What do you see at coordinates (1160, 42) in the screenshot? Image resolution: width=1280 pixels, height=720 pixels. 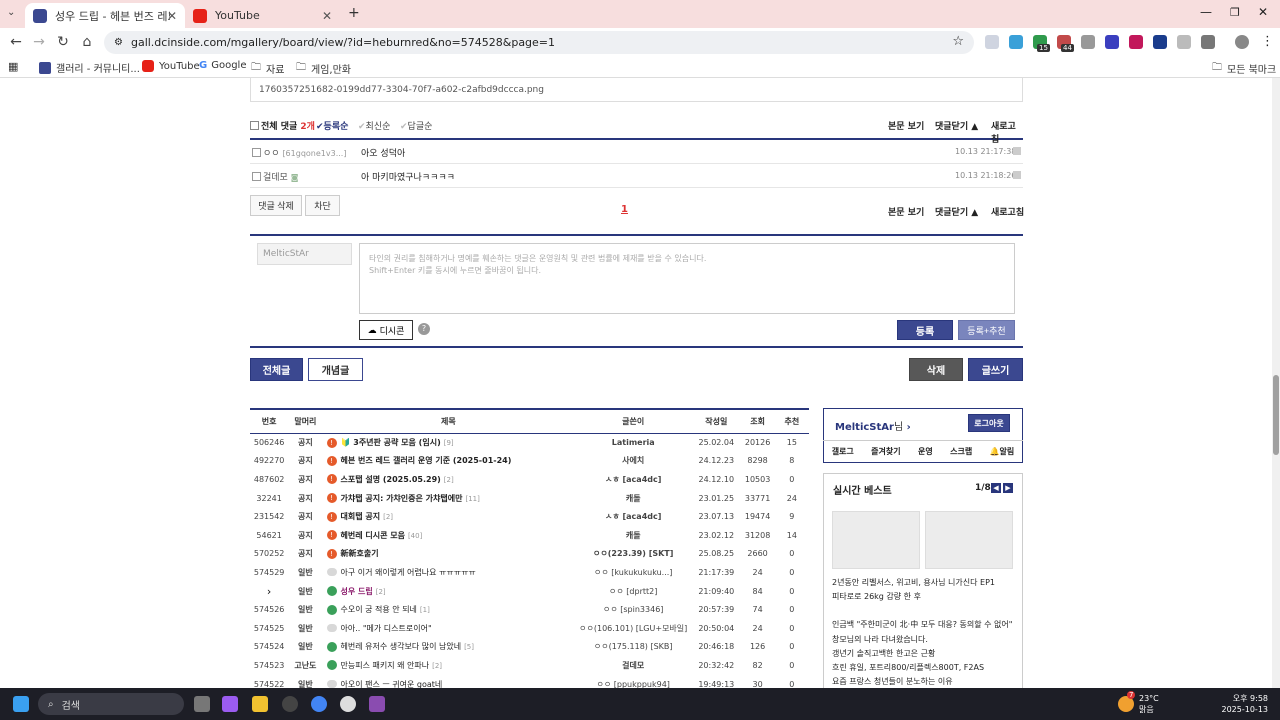 I see `extension-shield-icon` at bounding box center [1160, 42].